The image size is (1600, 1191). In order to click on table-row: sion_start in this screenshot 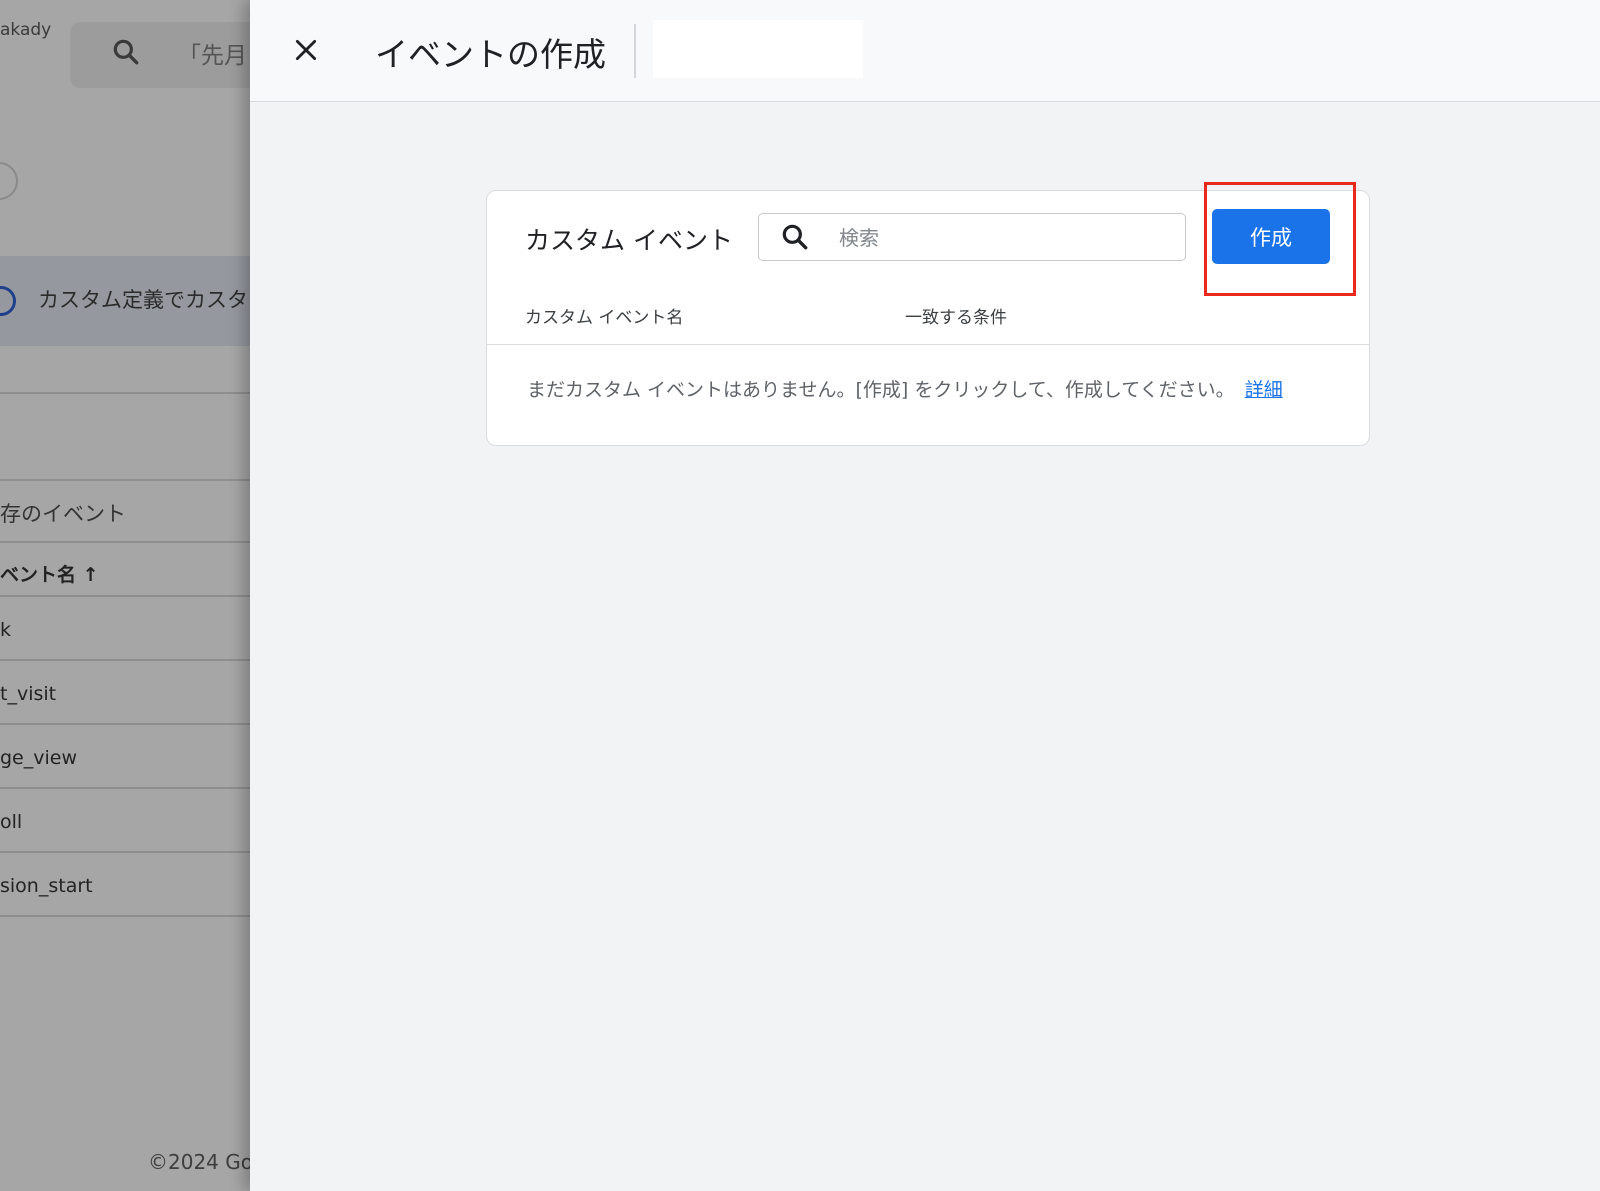, I will do `click(46, 886)`.